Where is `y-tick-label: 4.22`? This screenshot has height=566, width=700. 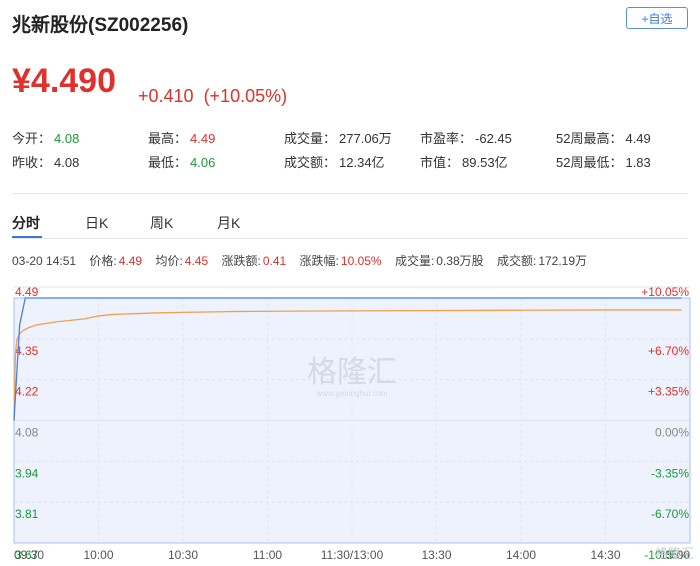 y-tick-label: 4.22 is located at coordinates (27, 392).